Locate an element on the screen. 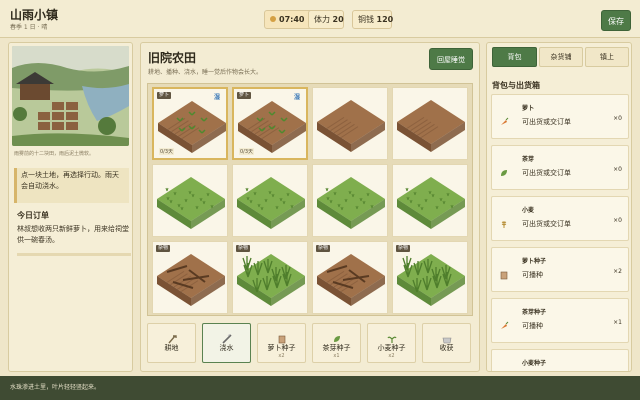 This screenshot has width=640, height=400. hoe-icon is located at coordinates (172, 336).